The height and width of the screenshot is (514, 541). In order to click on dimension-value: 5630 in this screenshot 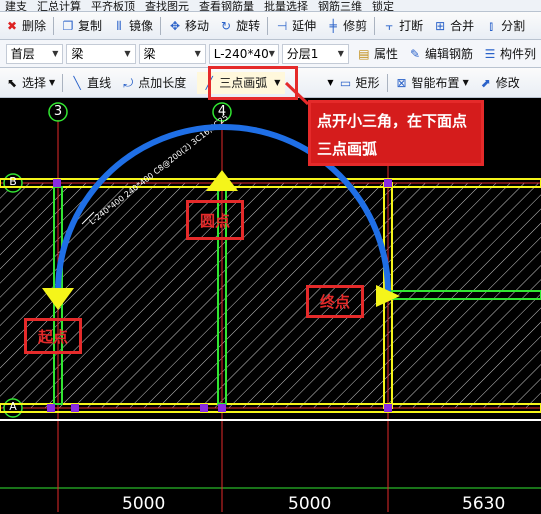, I will do `click(484, 504)`.